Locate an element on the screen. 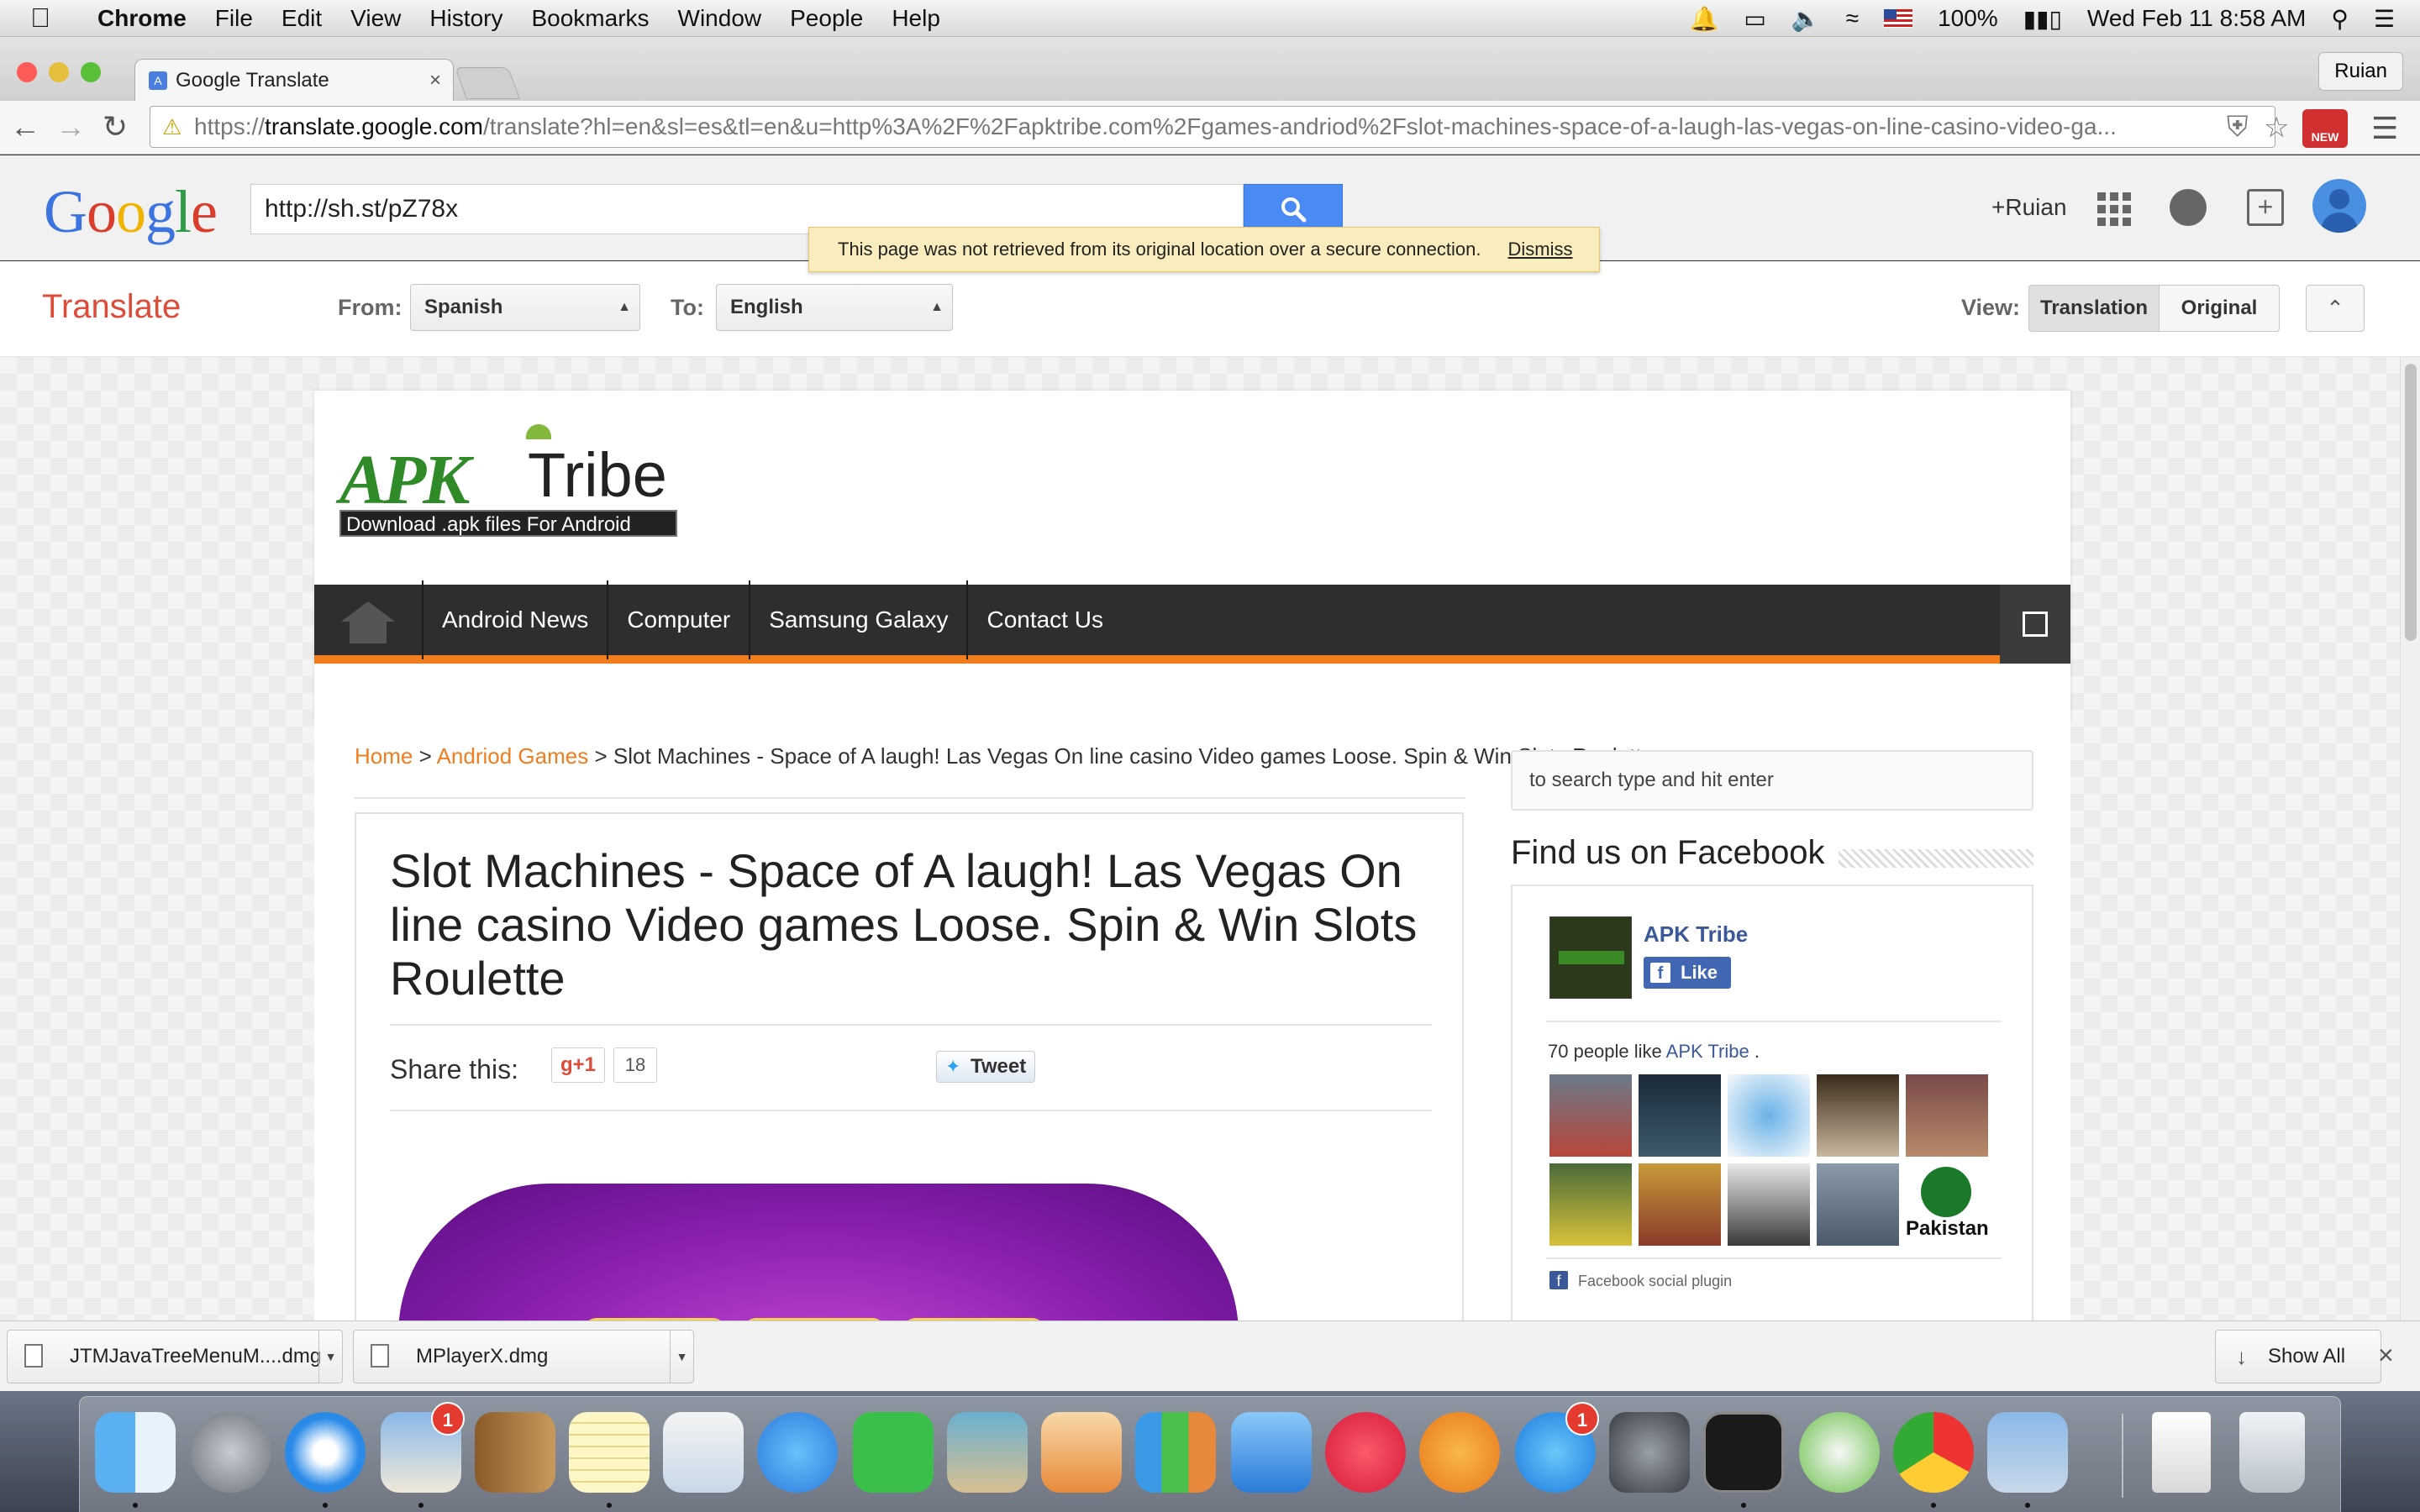 This screenshot has height=1512, width=2420. preview-icon is located at coordinates (704, 1452).